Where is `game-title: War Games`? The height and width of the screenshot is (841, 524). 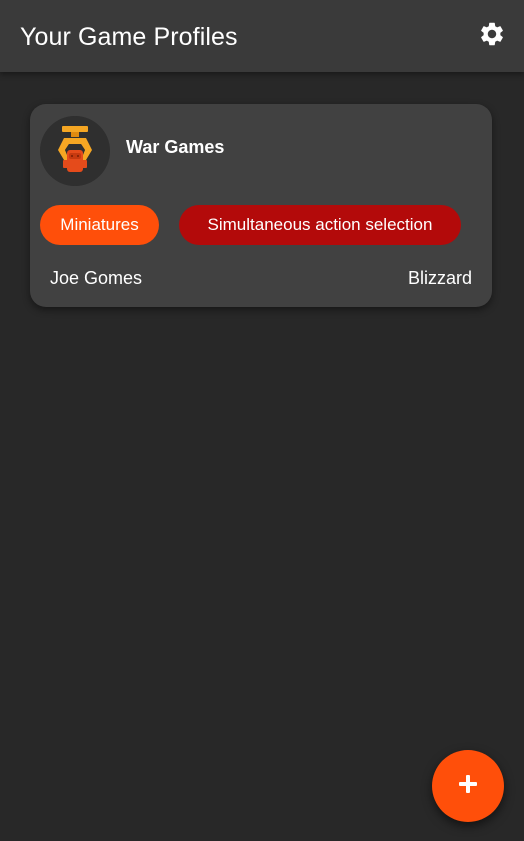 game-title: War Games is located at coordinates (175, 147).